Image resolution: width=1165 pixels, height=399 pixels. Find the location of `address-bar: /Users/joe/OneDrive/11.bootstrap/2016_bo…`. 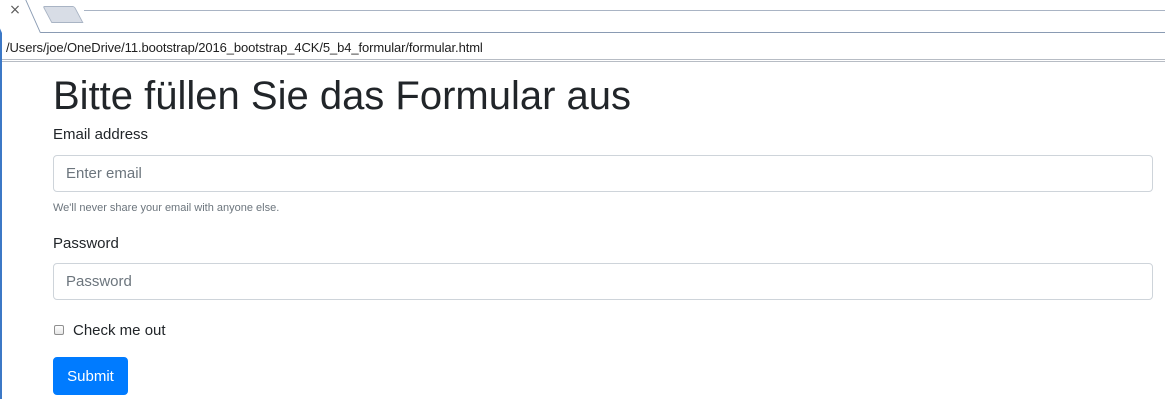

address-bar: /Users/joe/OneDrive/11.bootstrap/2016_bo… is located at coordinates (583, 49).